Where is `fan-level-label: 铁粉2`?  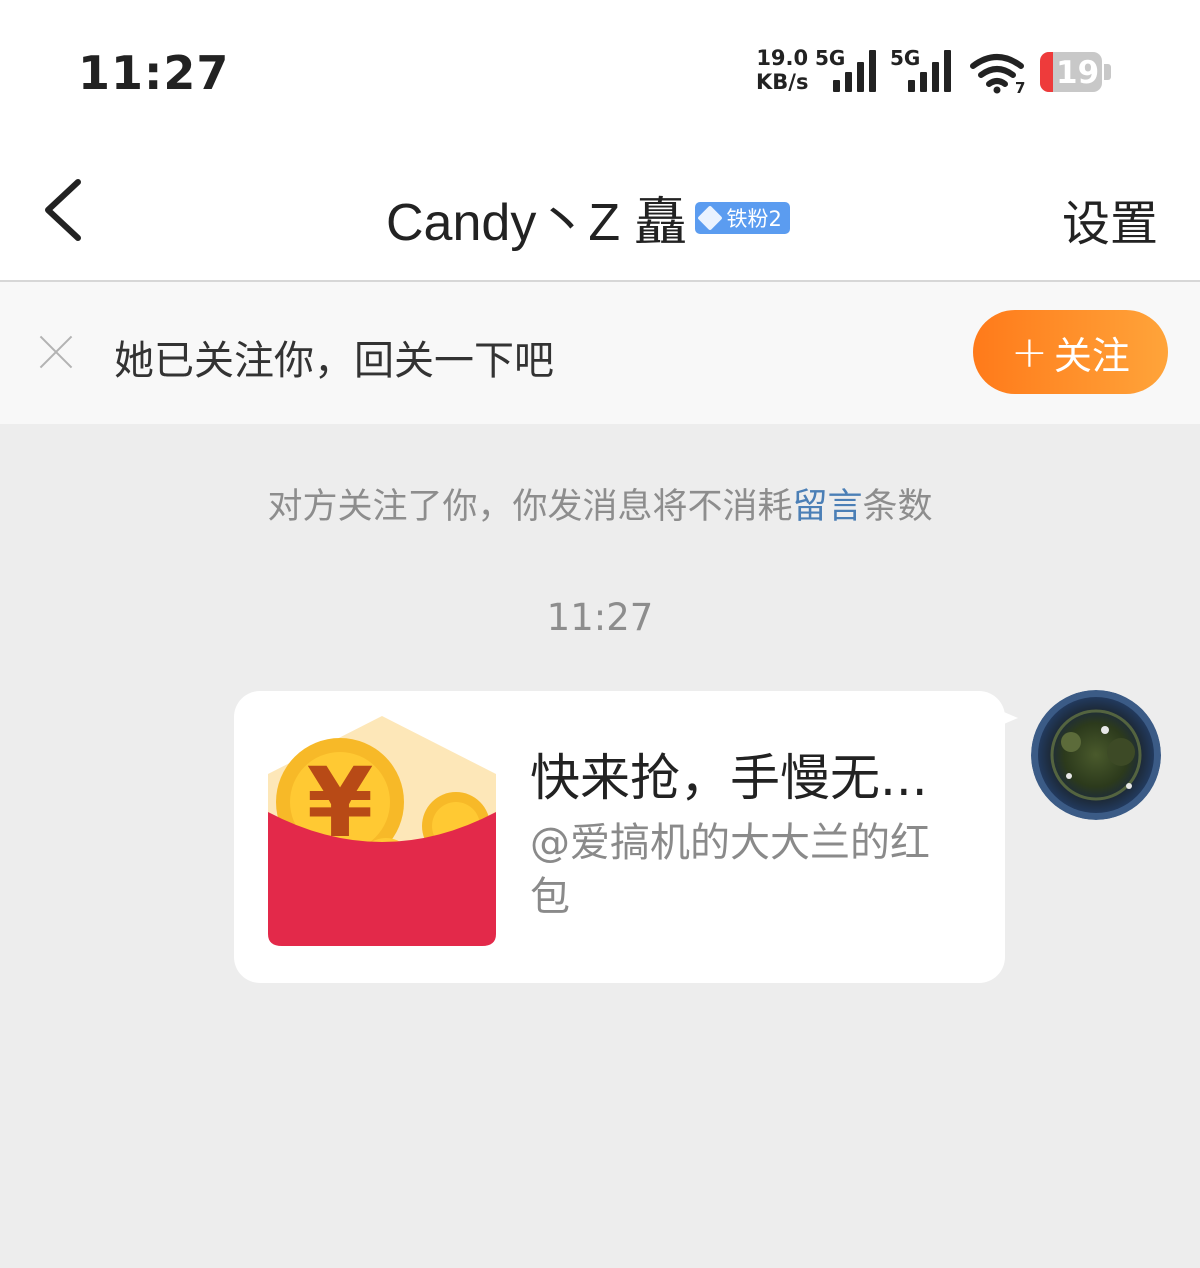 fan-level-label: 铁粉2 is located at coordinates (754, 218).